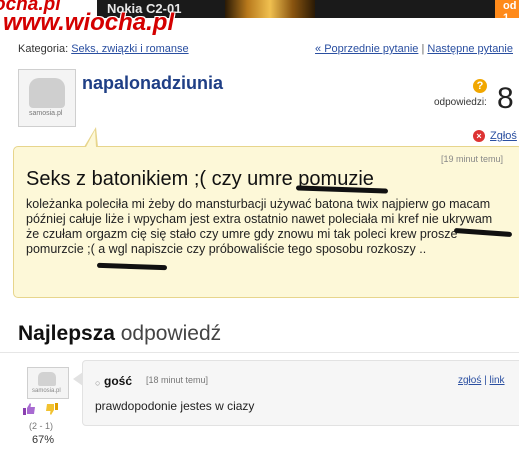  Describe the element at coordinates (43, 440) in the screenshot. I see `answer-percent: 67%` at that location.